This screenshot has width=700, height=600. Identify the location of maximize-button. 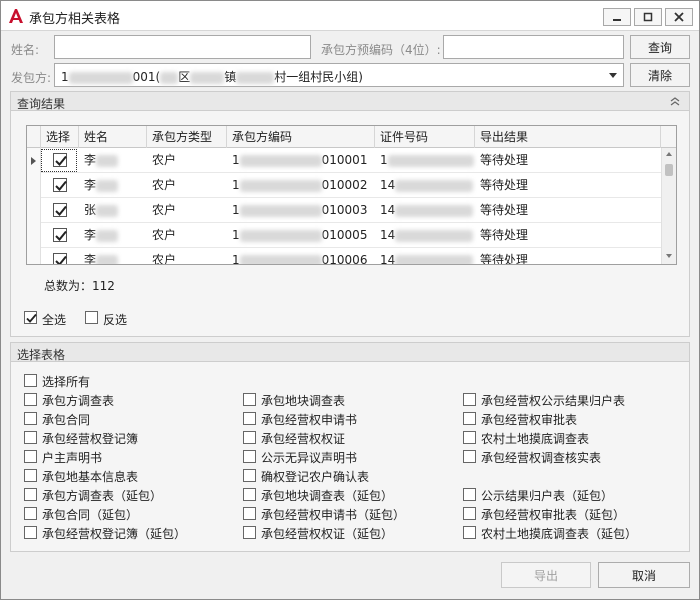
(648, 17).